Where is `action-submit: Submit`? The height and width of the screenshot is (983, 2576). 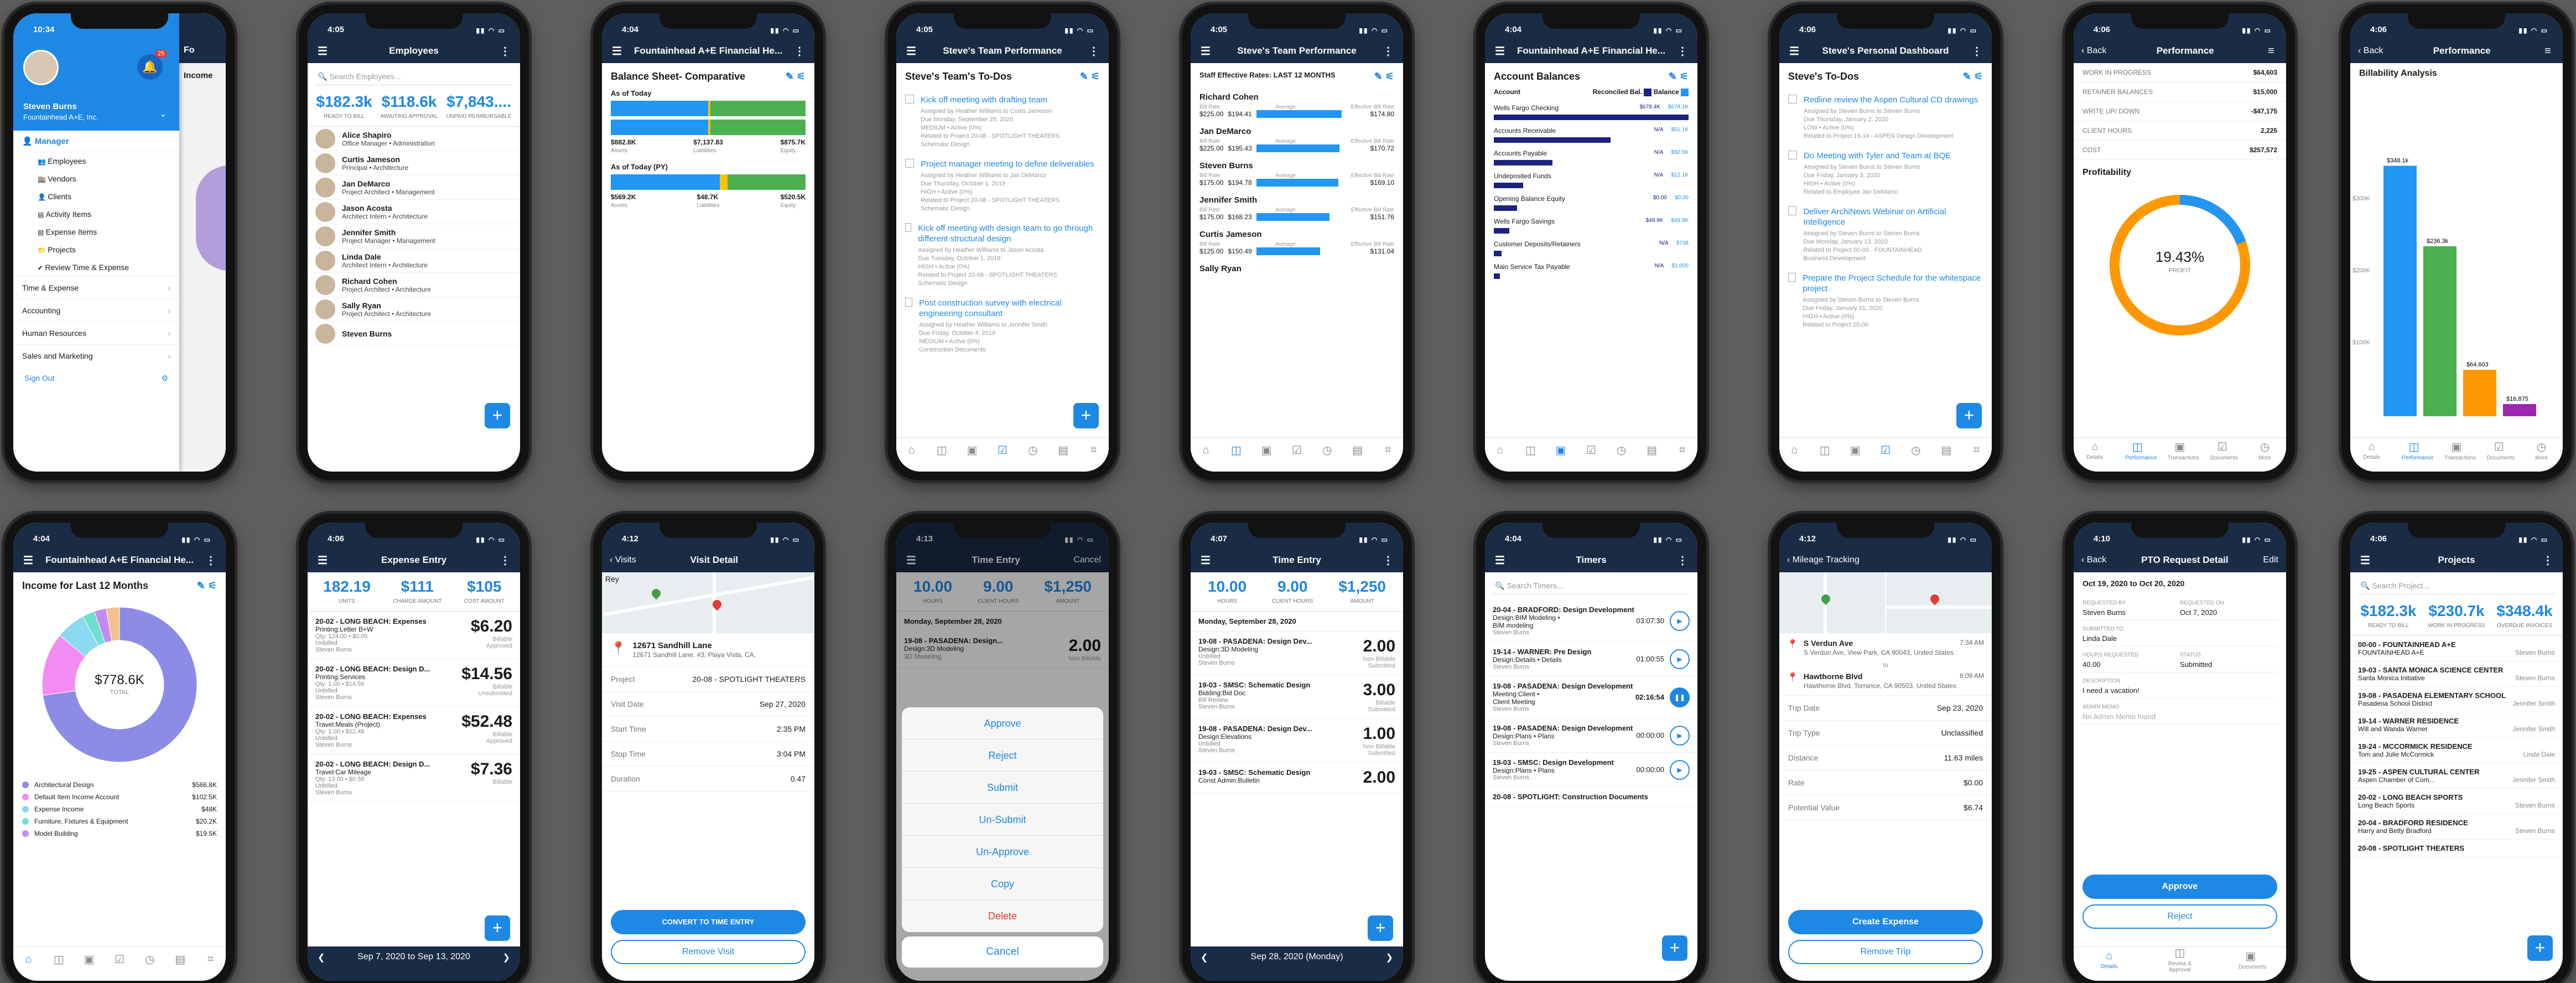 action-submit: Submit is located at coordinates (1003, 788).